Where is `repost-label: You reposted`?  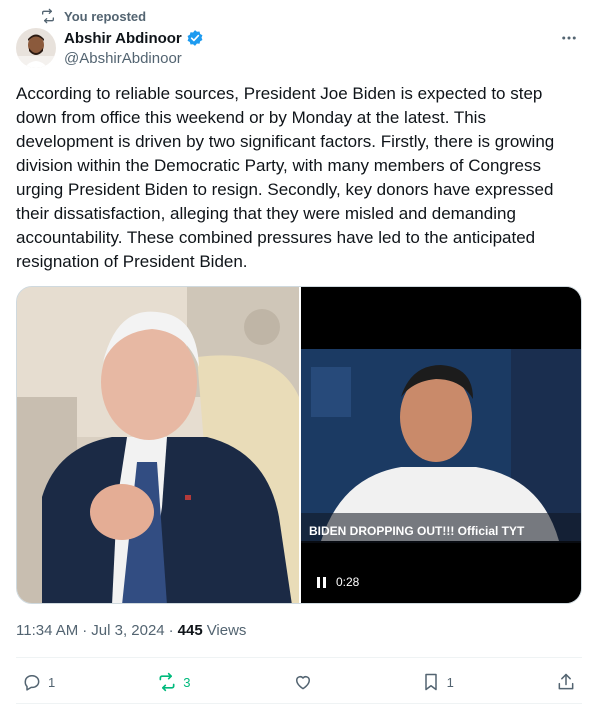 repost-label: You reposted is located at coordinates (105, 16).